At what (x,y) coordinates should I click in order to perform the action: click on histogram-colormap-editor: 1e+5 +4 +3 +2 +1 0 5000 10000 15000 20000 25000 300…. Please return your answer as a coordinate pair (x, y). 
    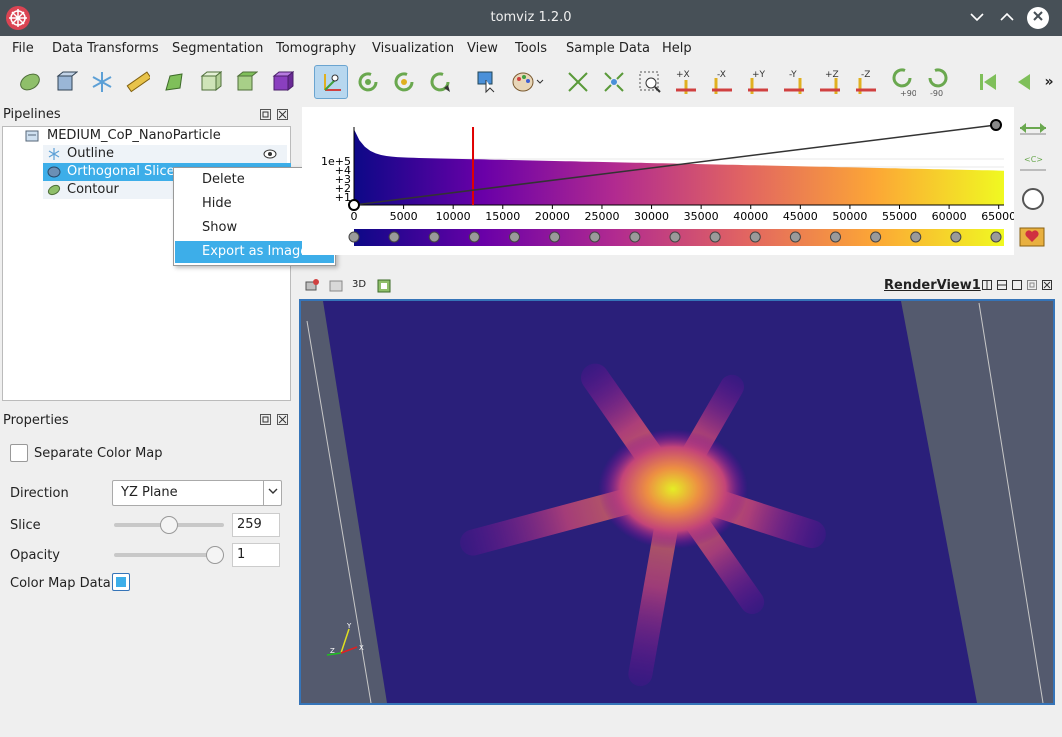
    Looking at the image, I should click on (659, 181).